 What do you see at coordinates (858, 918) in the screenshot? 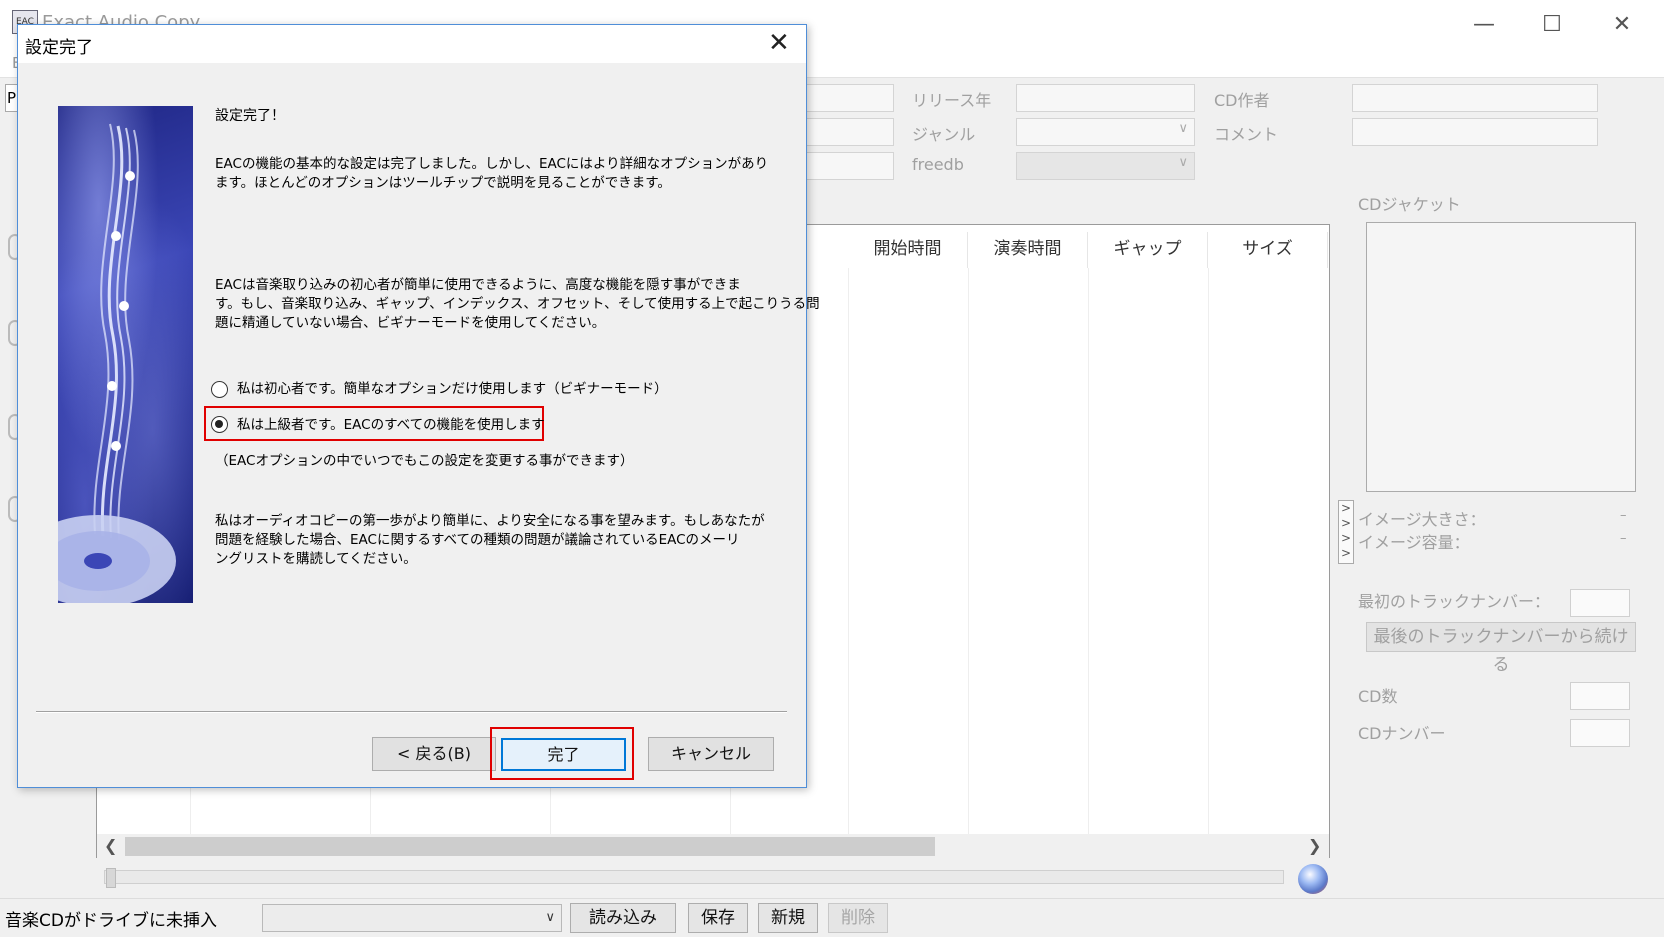
I see `delete-button: 削除` at bounding box center [858, 918].